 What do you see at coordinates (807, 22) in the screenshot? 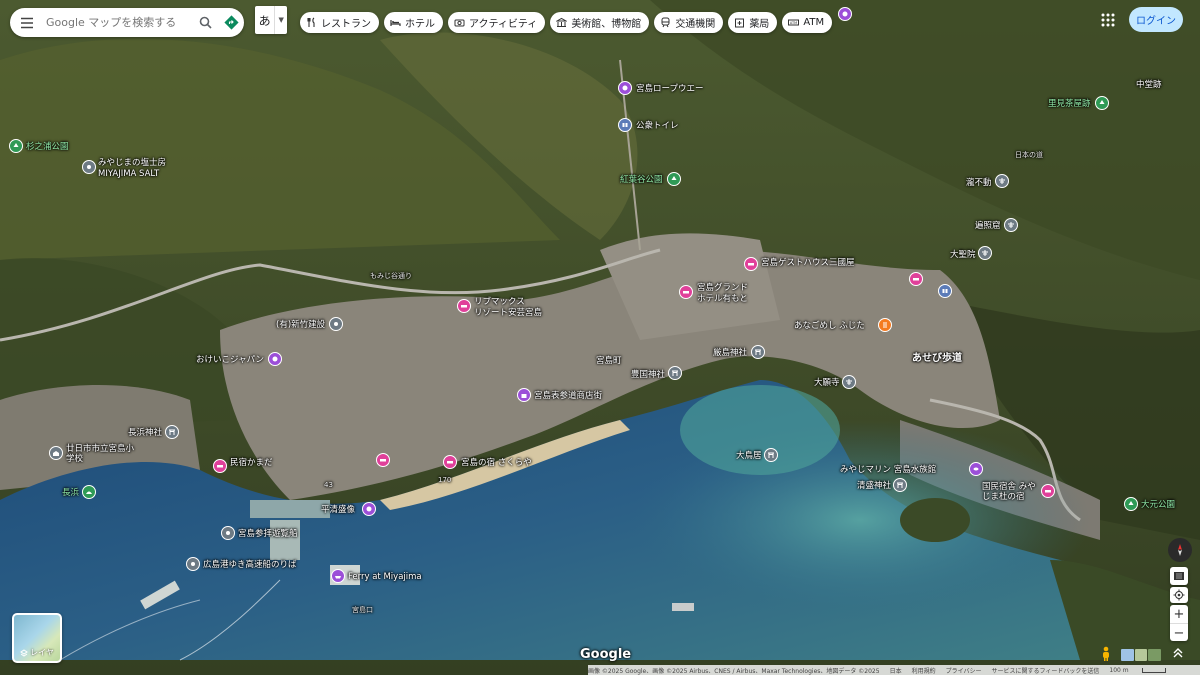
I see `chip-atm: ATM ATM` at bounding box center [807, 22].